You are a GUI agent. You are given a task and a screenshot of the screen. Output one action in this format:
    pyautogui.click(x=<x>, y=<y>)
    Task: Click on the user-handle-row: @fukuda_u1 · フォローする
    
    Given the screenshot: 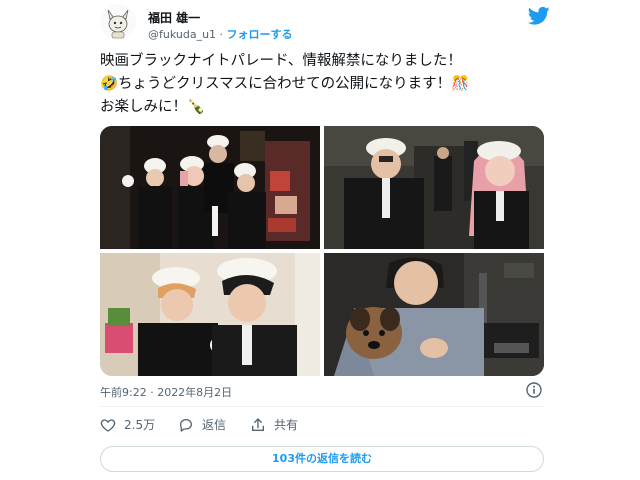 What is the action you would take?
    pyautogui.click(x=220, y=34)
    